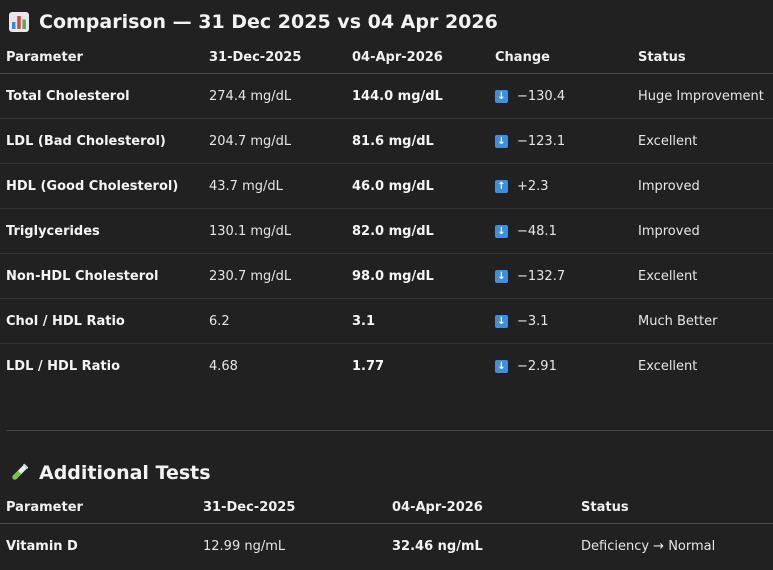 Image resolution: width=773 pixels, height=570 pixels. What do you see at coordinates (417, 276) in the screenshot?
I see `after-value-cell: 98.0 mg/dL` at bounding box center [417, 276].